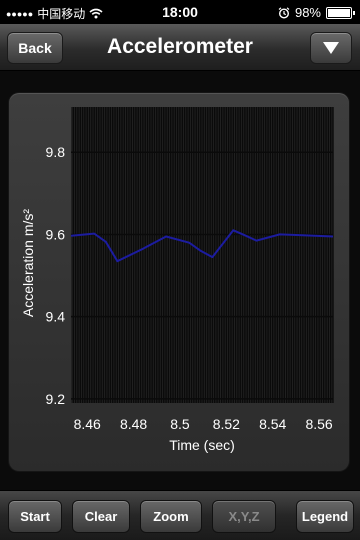  Describe the element at coordinates (171, 516) in the screenshot. I see `zoom-button: Zoom` at that location.